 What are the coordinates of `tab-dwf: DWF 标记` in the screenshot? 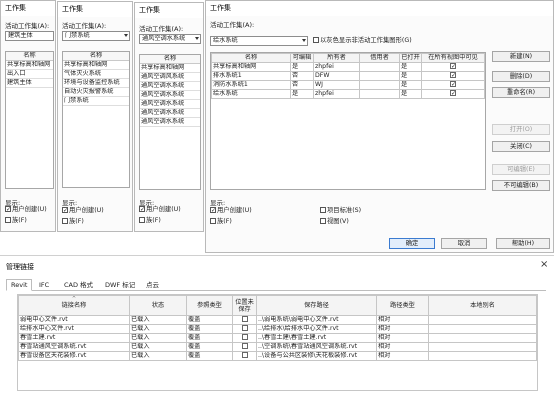 It's located at (120, 285).